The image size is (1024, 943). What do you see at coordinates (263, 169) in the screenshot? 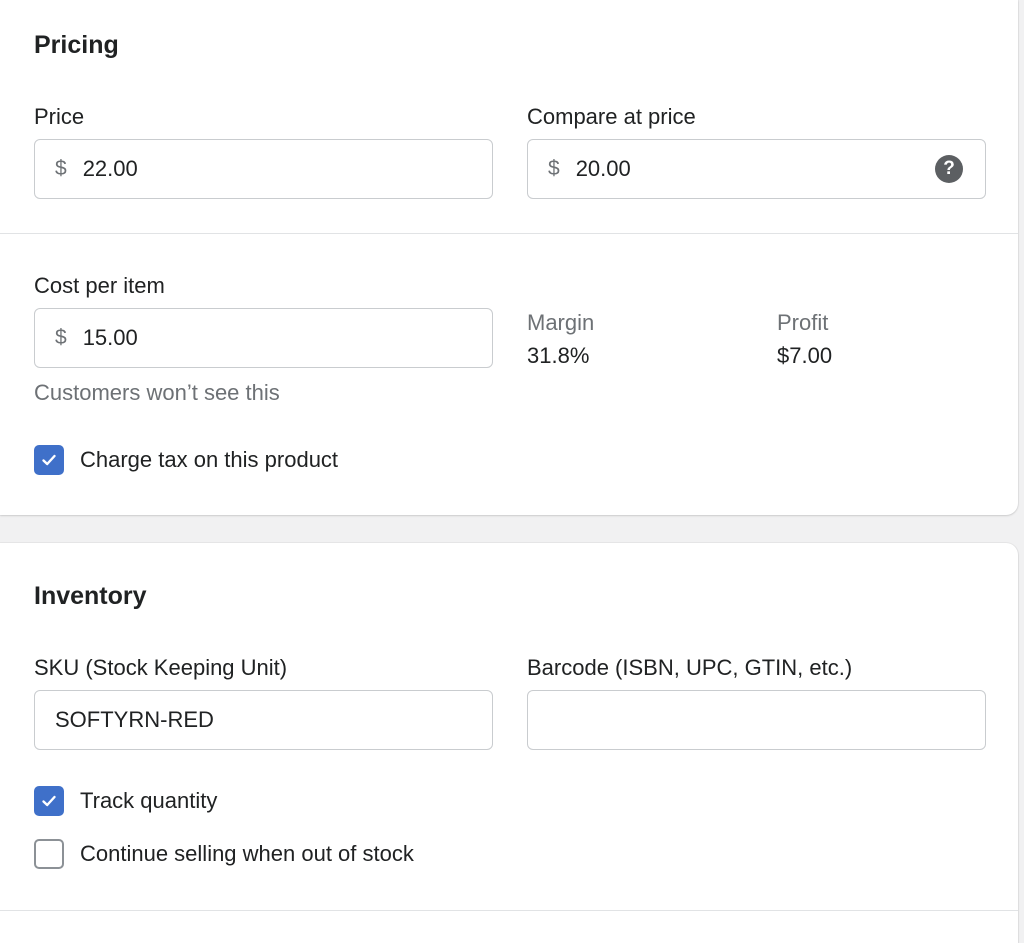
I see `price-input: $ 22.00` at bounding box center [263, 169].